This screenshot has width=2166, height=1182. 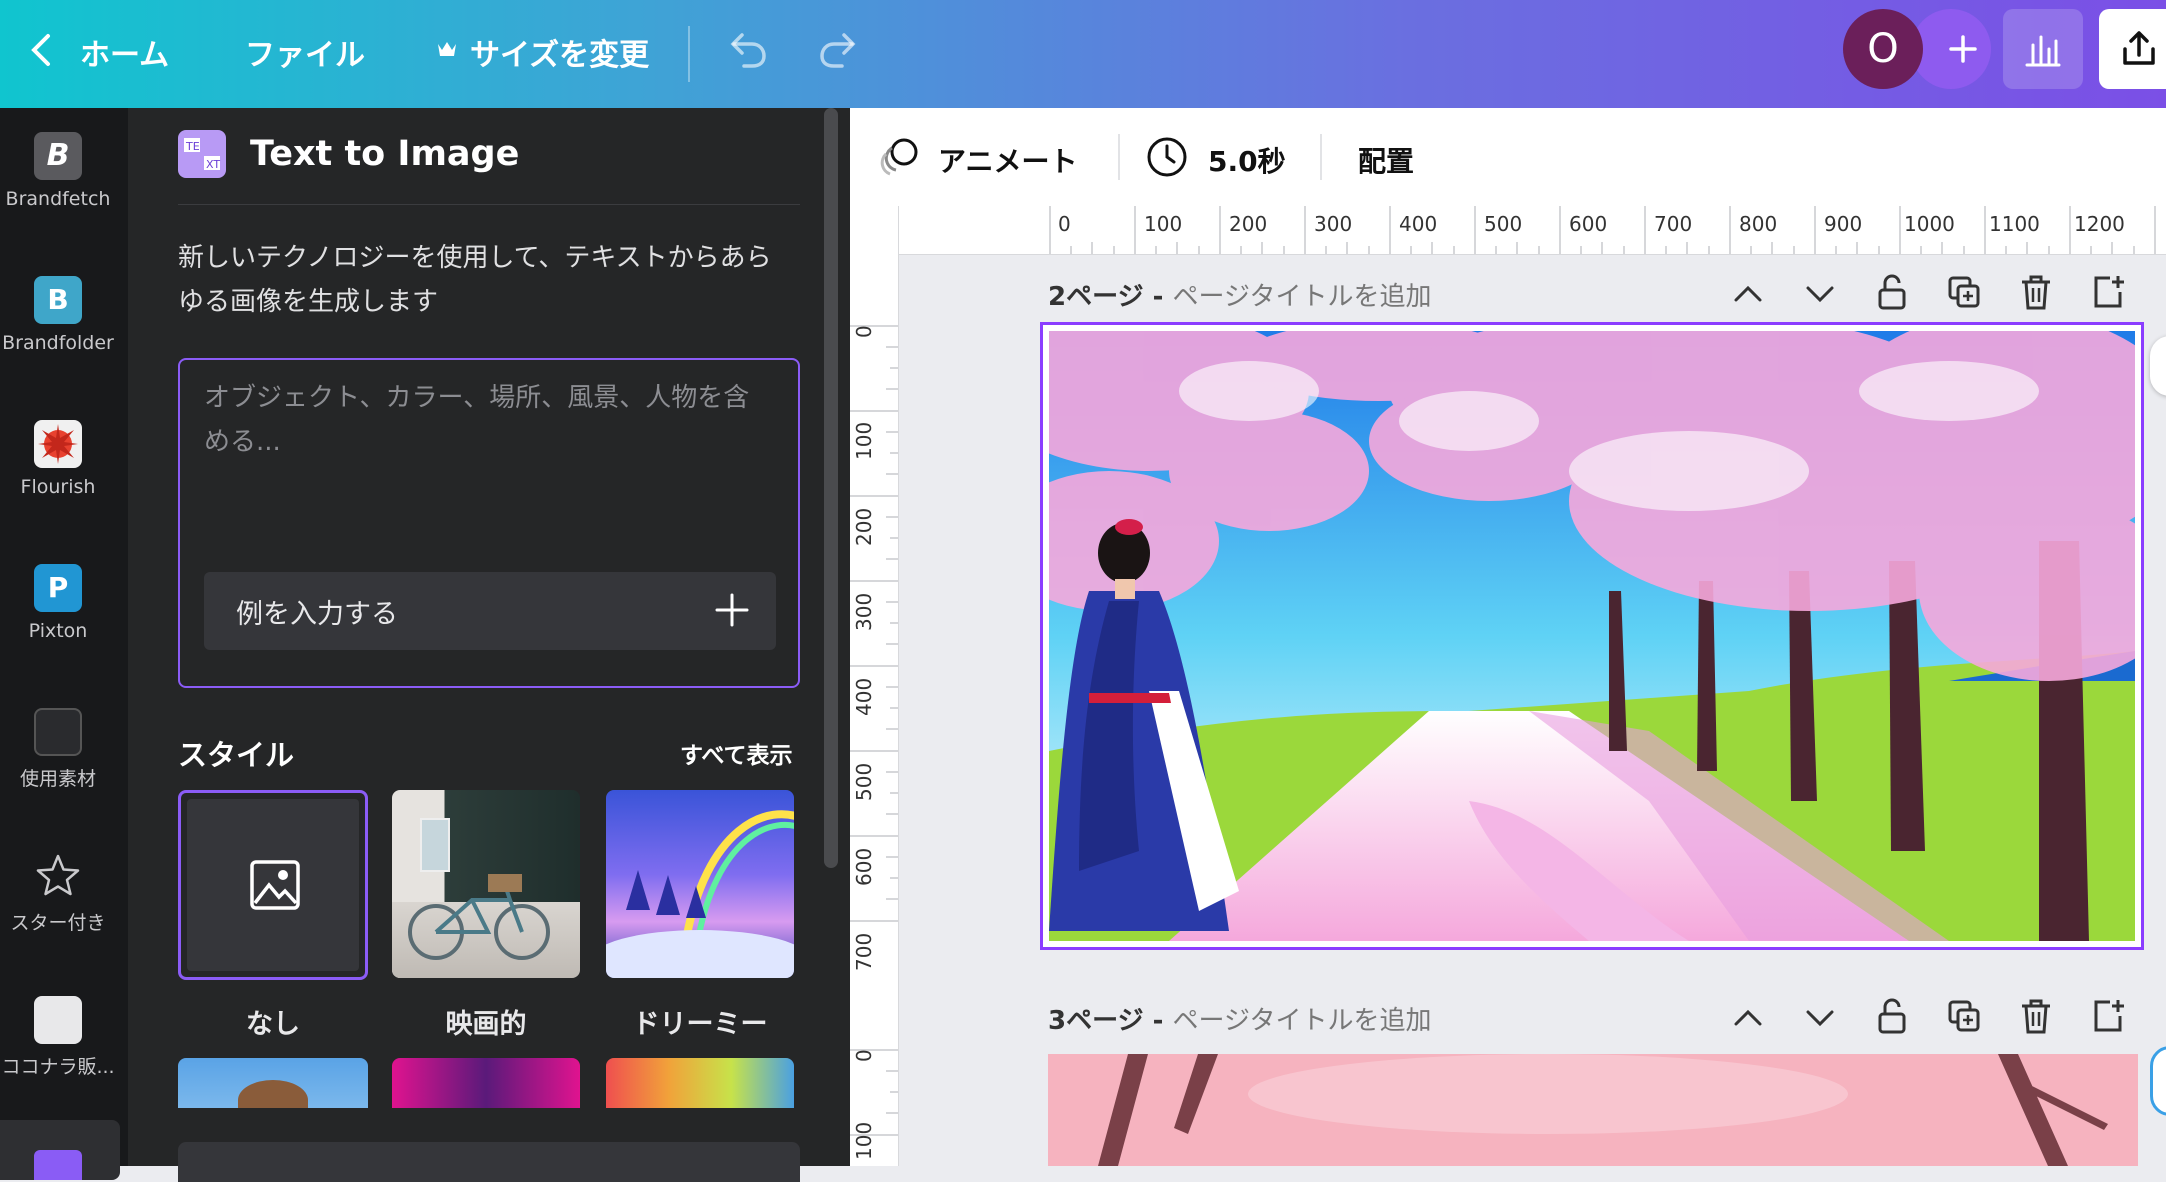 I want to click on rail-item-brandfetch: B Brandfetch, so click(x=58, y=171).